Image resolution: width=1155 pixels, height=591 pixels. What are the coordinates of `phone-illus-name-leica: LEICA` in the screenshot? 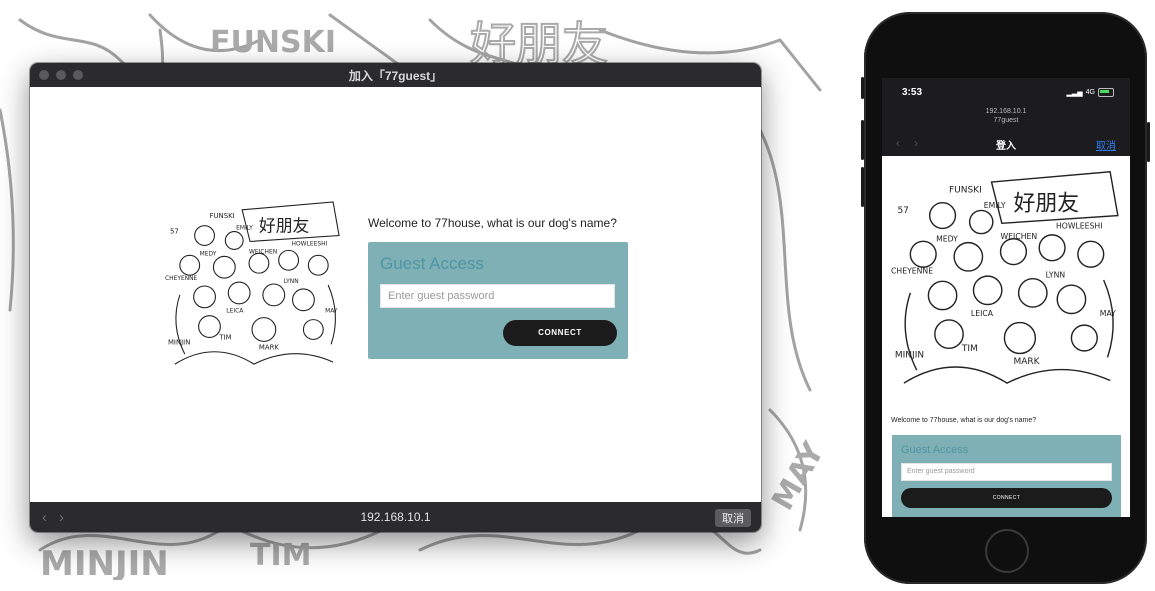 It's located at (982, 313).